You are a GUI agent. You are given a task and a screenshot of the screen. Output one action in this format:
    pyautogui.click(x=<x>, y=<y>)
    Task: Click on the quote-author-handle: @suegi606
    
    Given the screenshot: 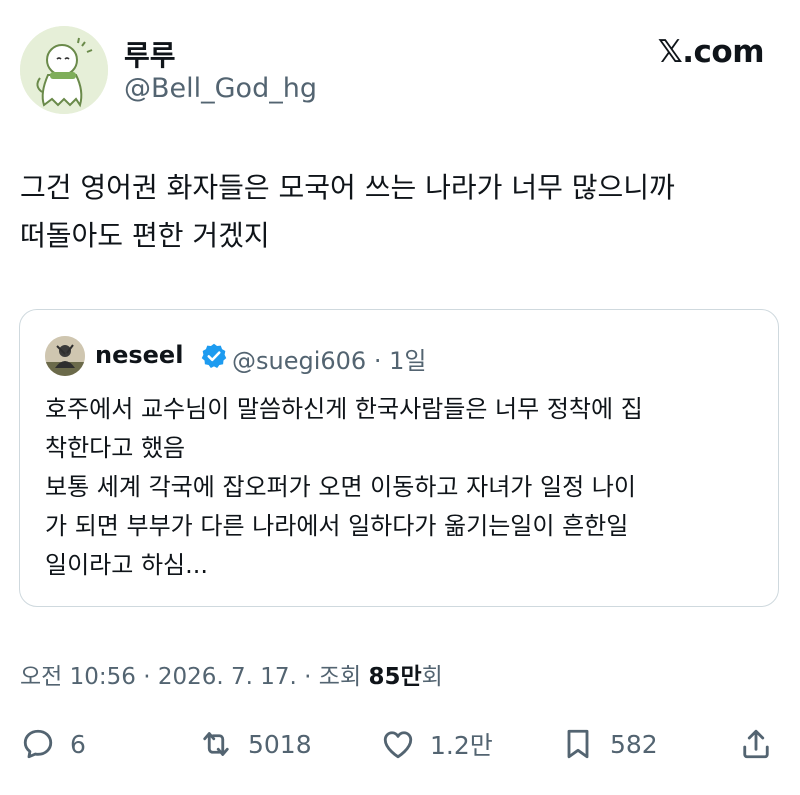 What is the action you would take?
    pyautogui.click(x=299, y=361)
    